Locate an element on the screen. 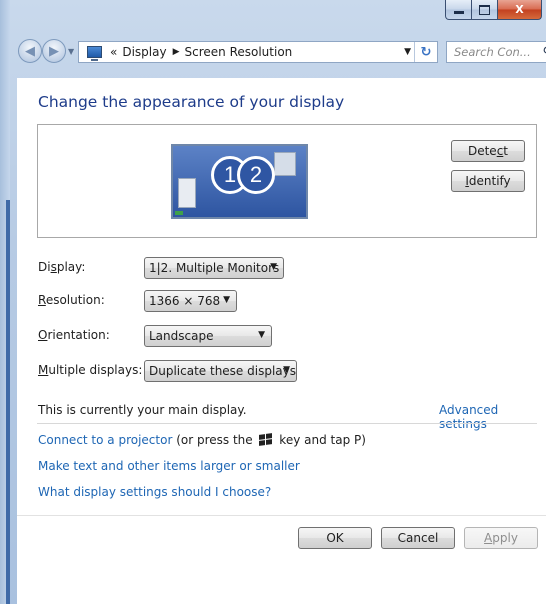 Image resolution: width=546 pixels, height=604 pixels. close-icon: X is located at coordinates (519, 9).